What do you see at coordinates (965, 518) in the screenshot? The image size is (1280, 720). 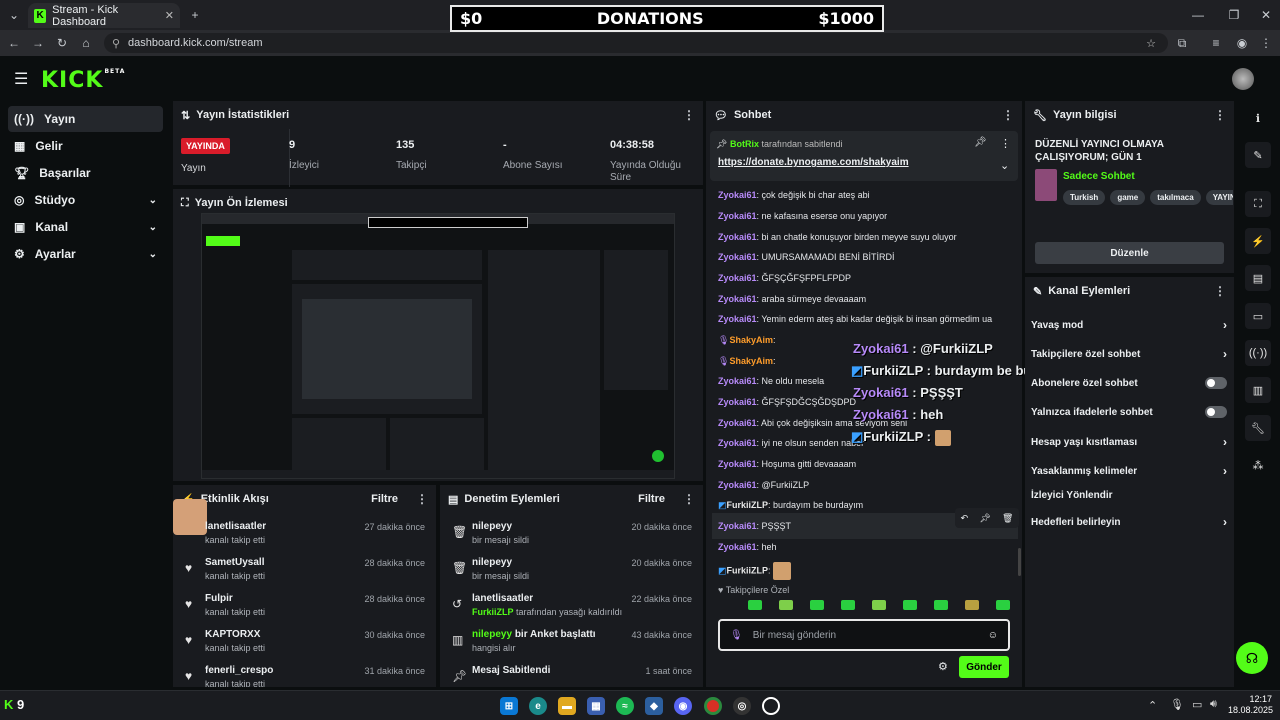 I see `reply-icon: ↶` at bounding box center [965, 518].